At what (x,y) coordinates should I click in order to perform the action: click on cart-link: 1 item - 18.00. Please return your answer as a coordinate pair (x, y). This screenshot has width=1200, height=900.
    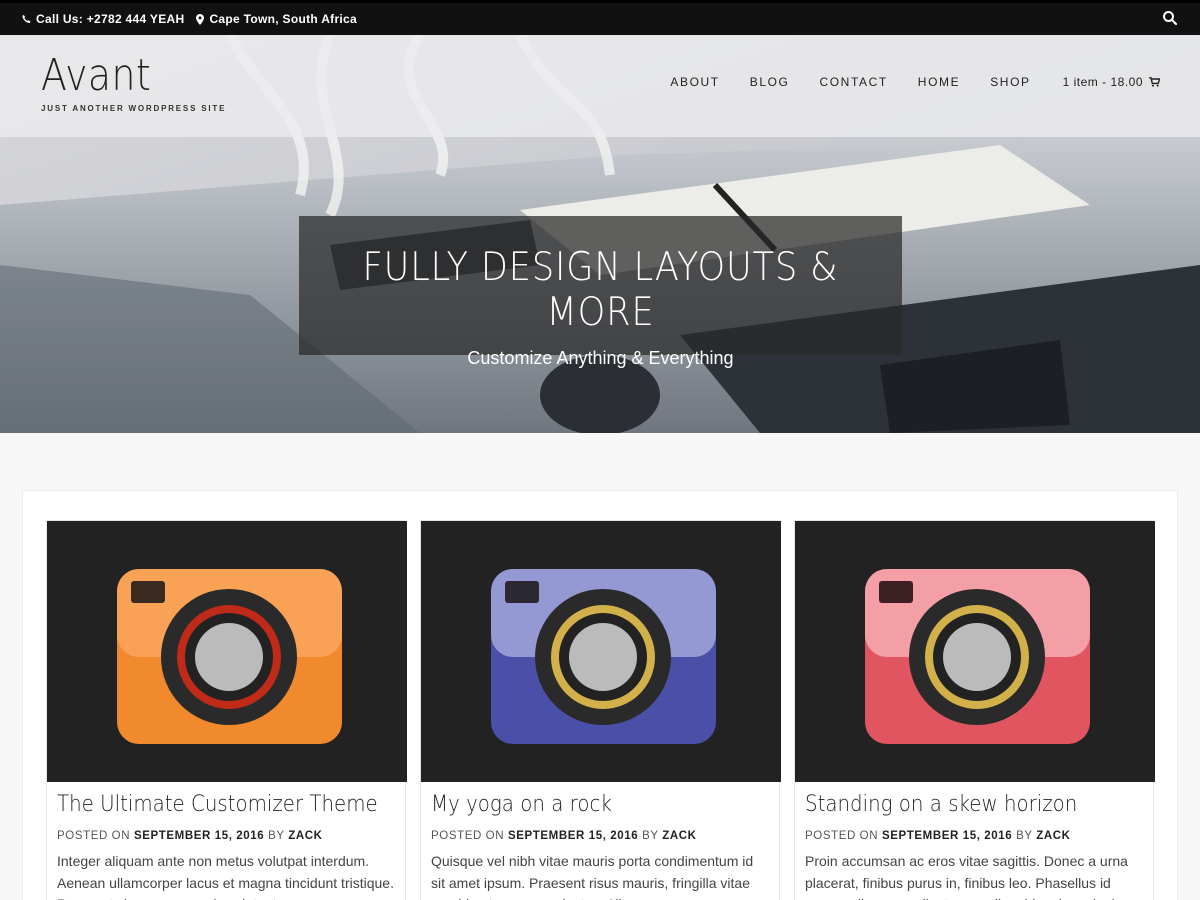
    Looking at the image, I should click on (1111, 82).